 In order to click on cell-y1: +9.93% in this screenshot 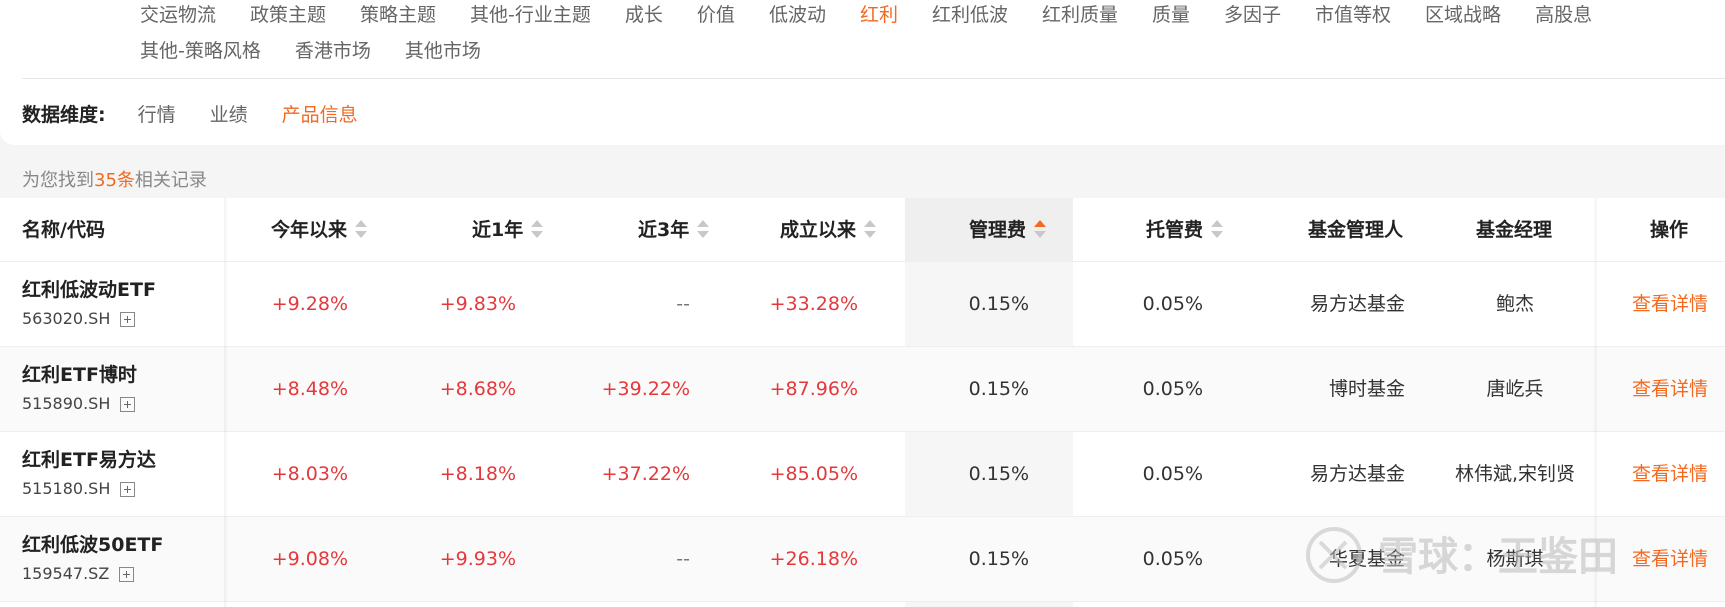, I will do `click(477, 559)`.